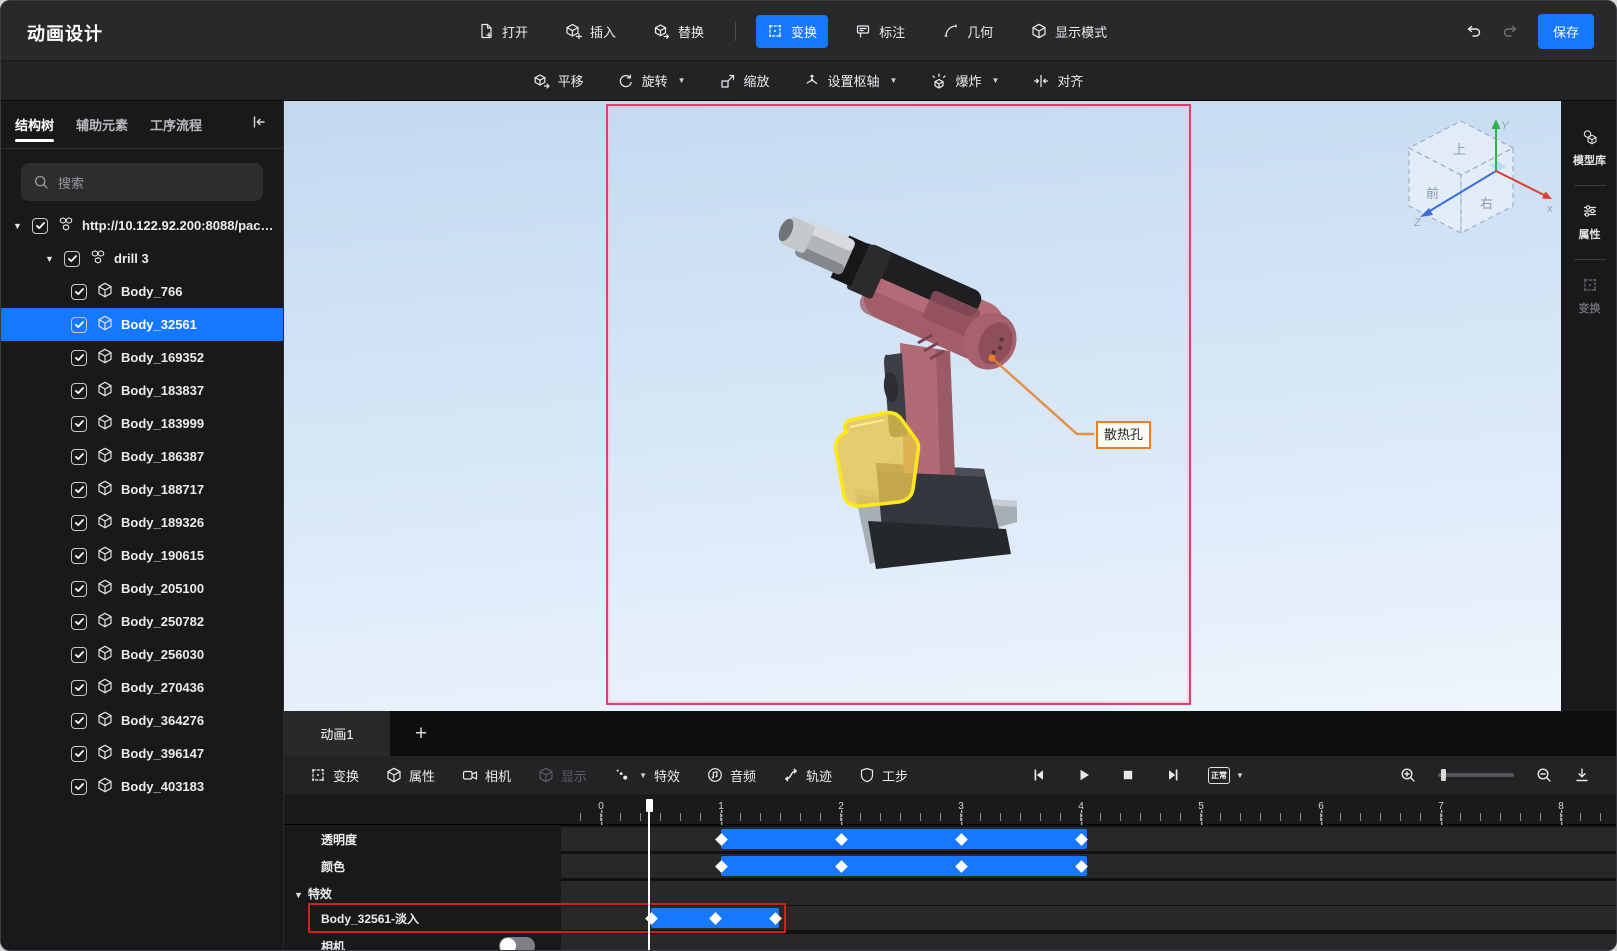  Describe the element at coordinates (1088, 893) in the screenshot. I see `track-lane-effects-group` at that location.